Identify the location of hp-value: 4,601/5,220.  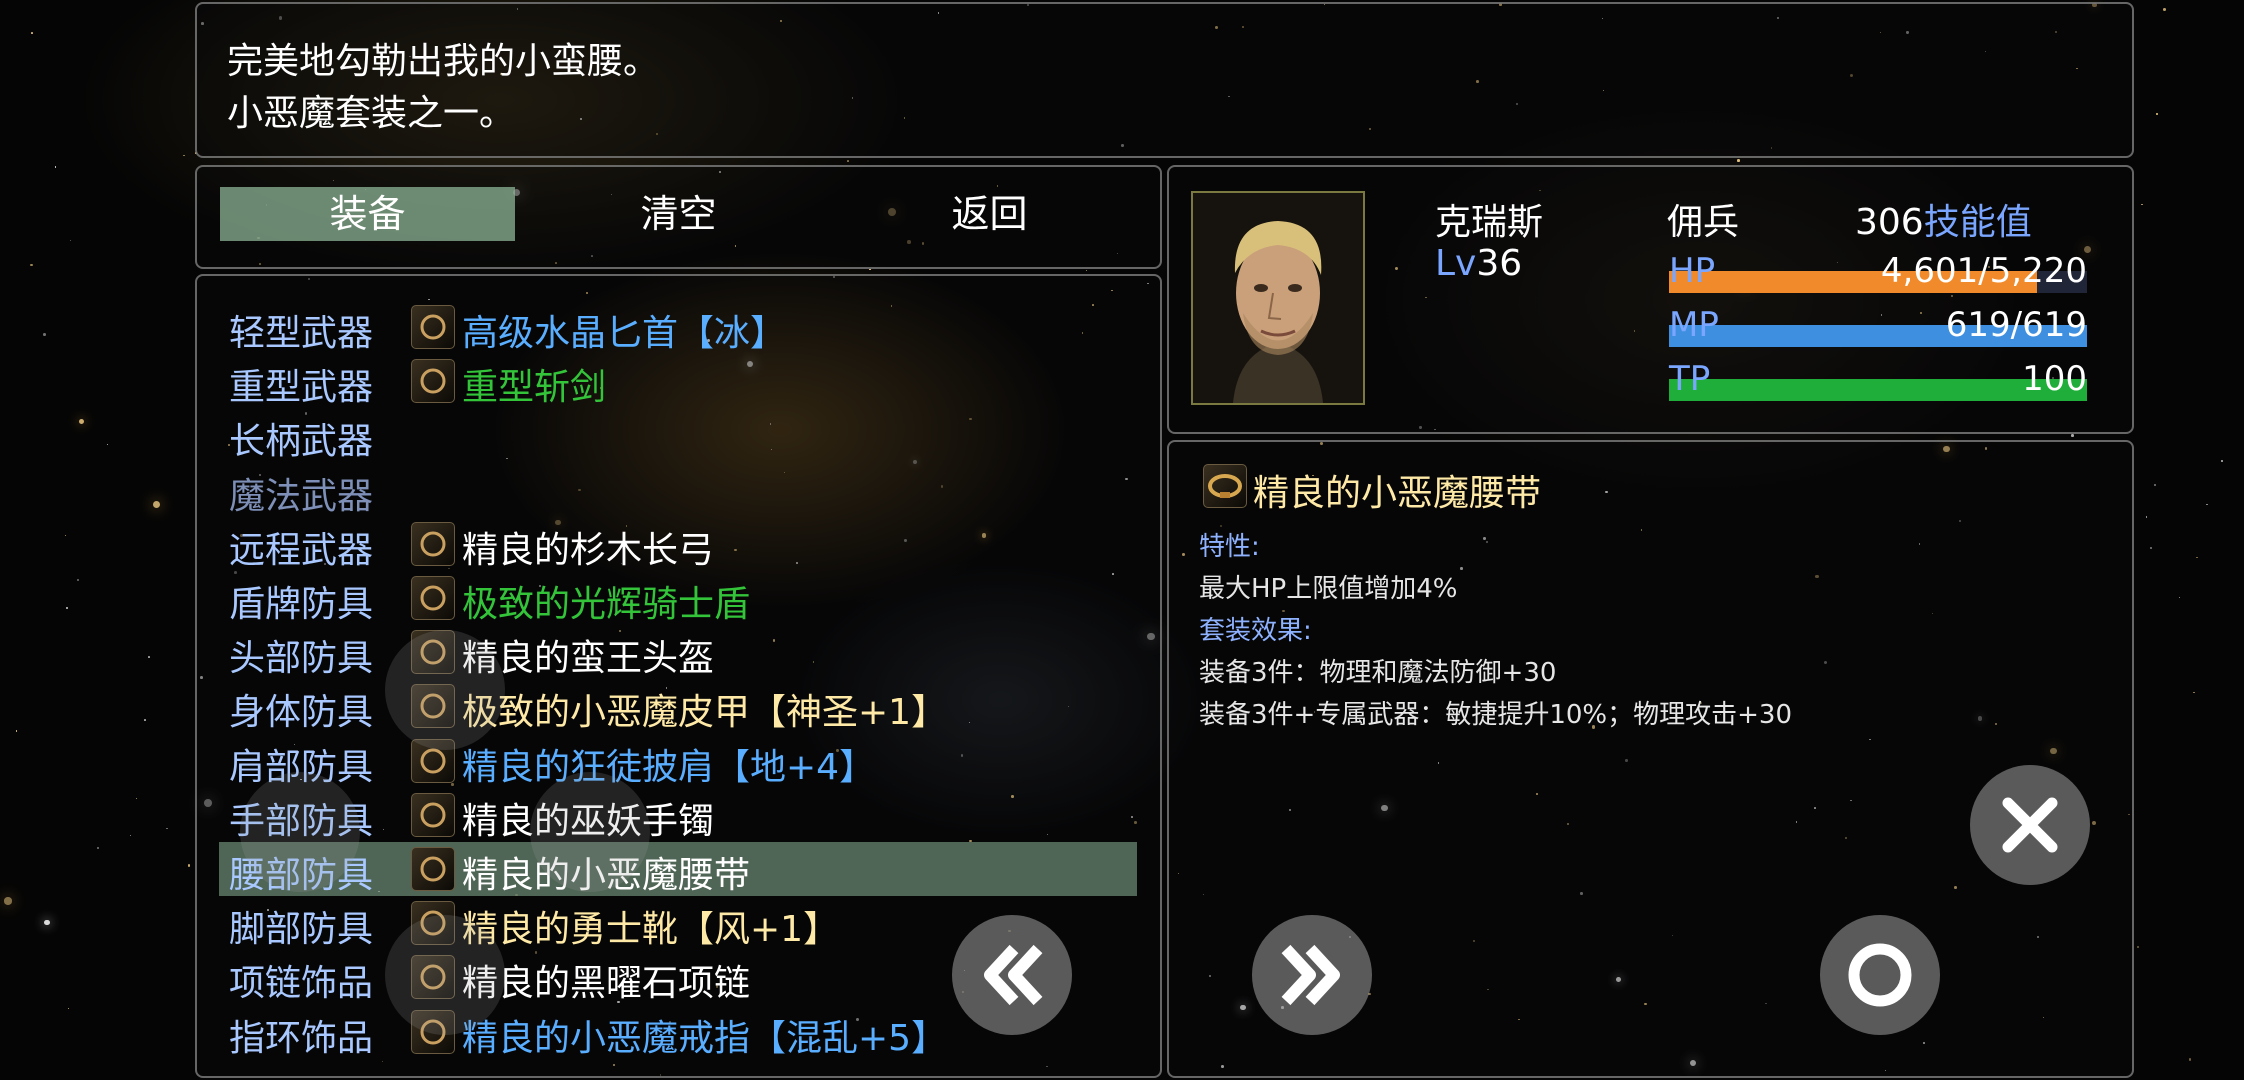
(1983, 271).